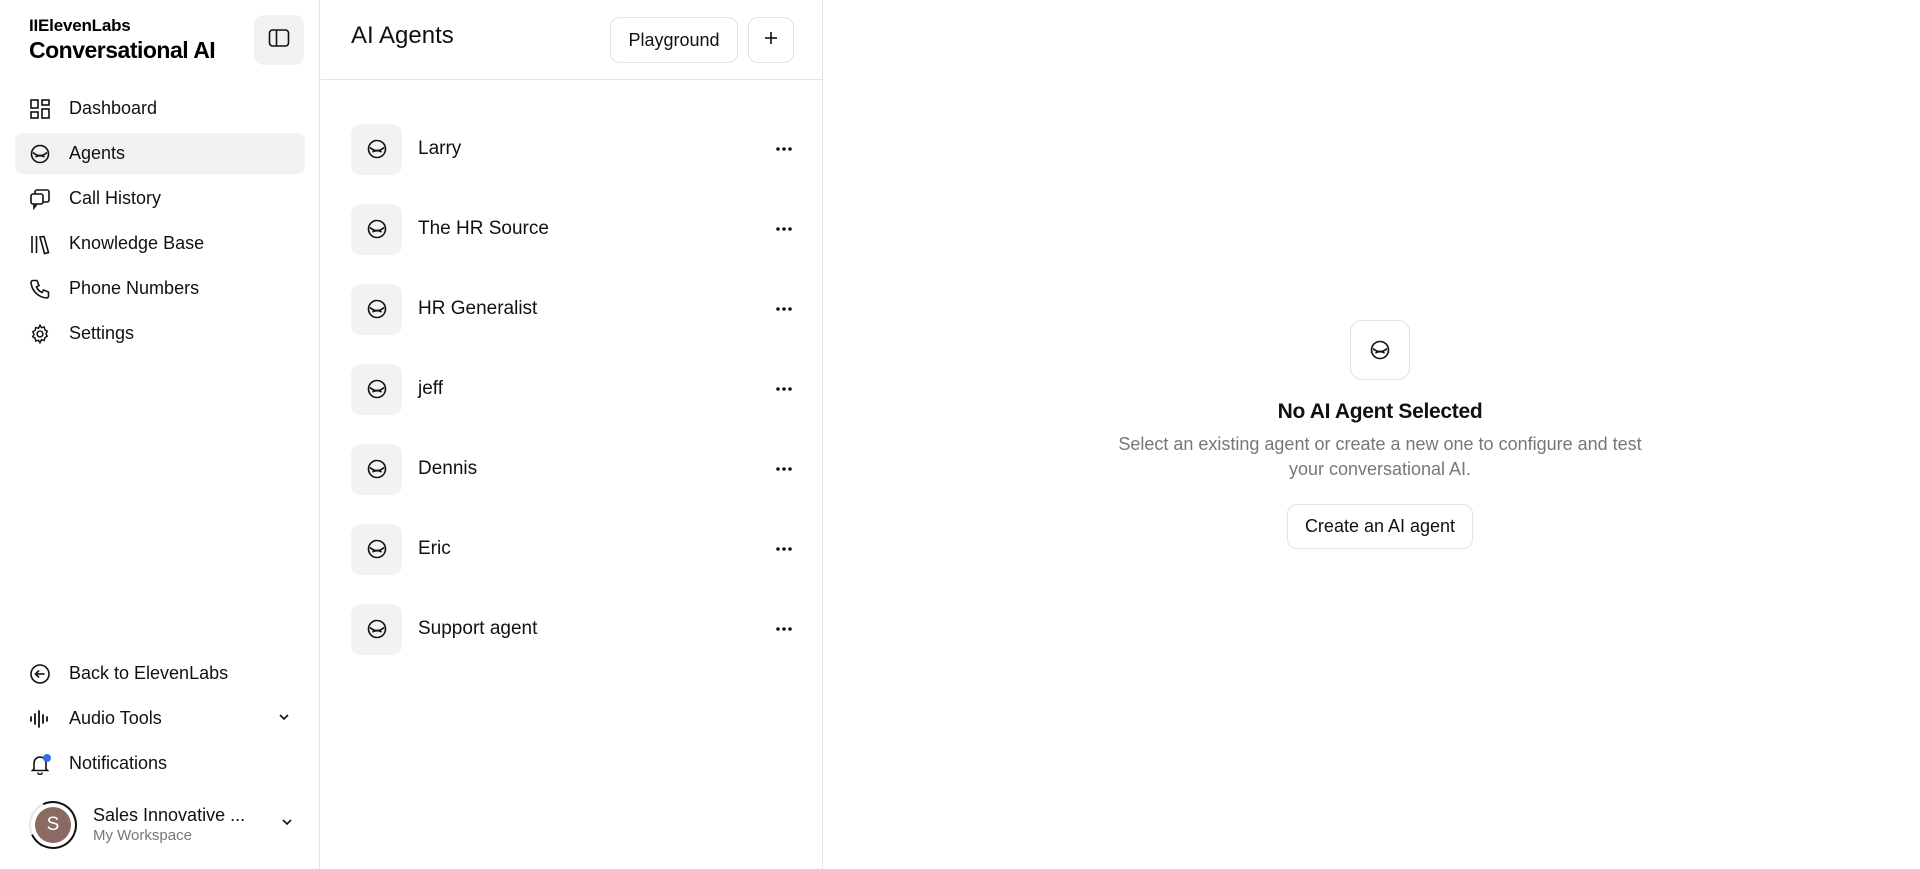 Image resolution: width=1920 pixels, height=869 pixels. Describe the element at coordinates (142, 835) in the screenshot. I see `workspace-subtitle: My Workspace` at that location.